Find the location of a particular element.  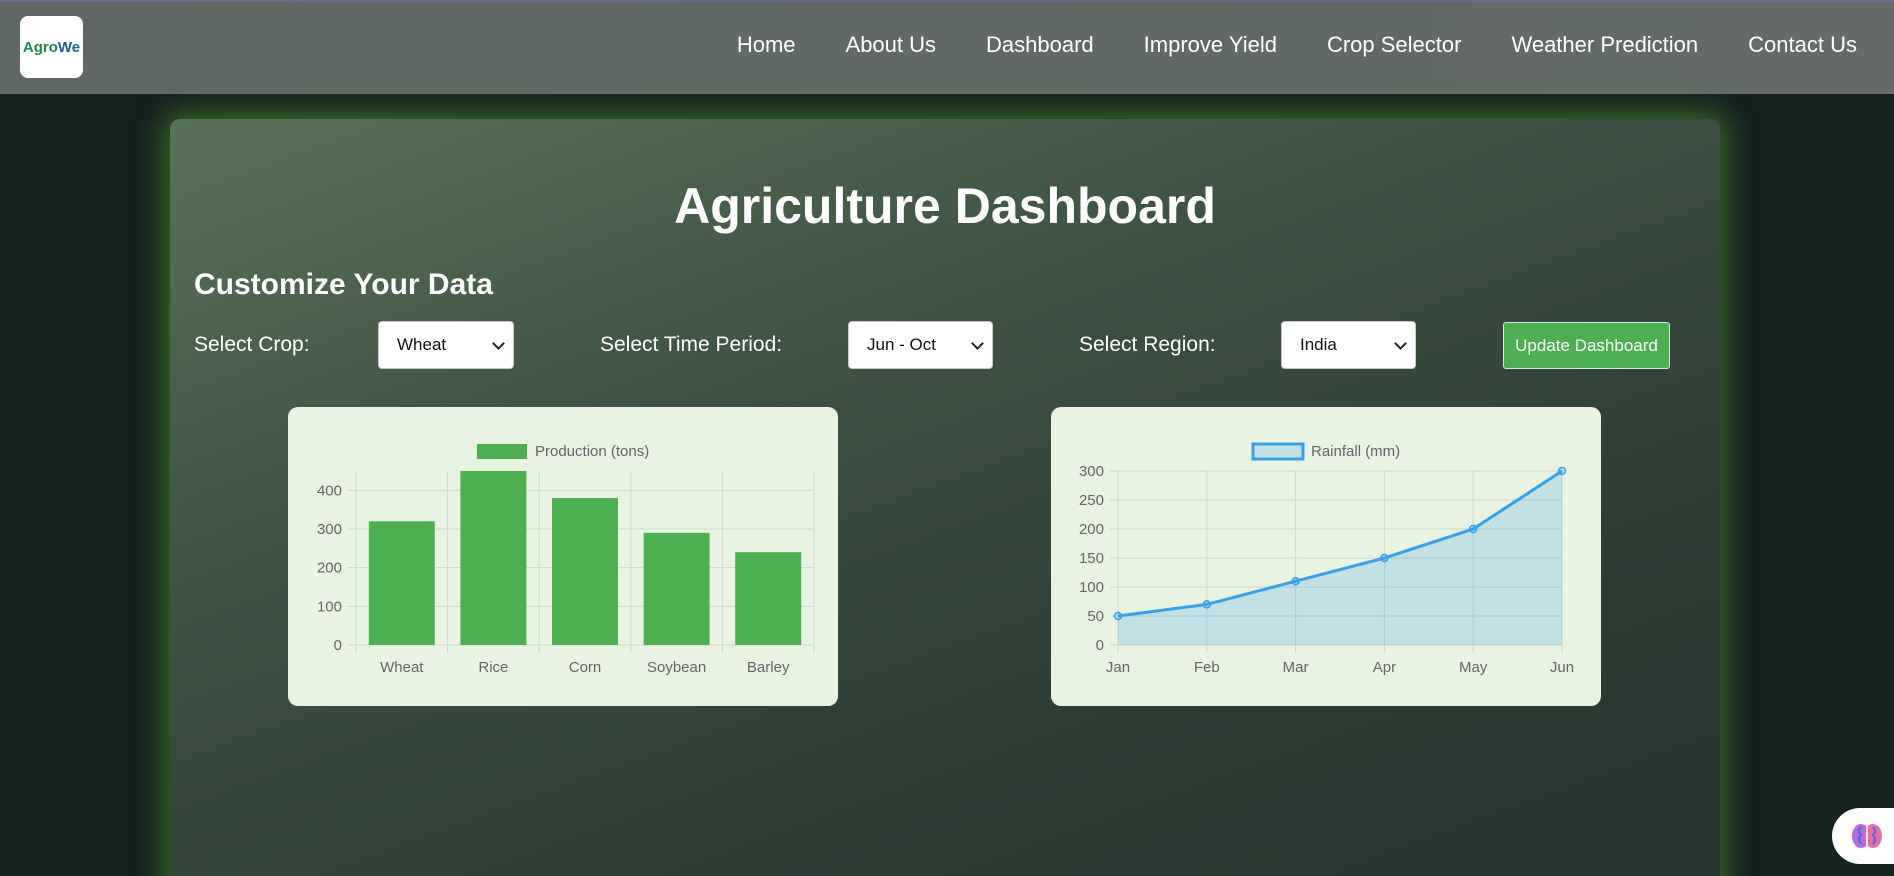

x-tick-label: Mar is located at coordinates (1296, 667).